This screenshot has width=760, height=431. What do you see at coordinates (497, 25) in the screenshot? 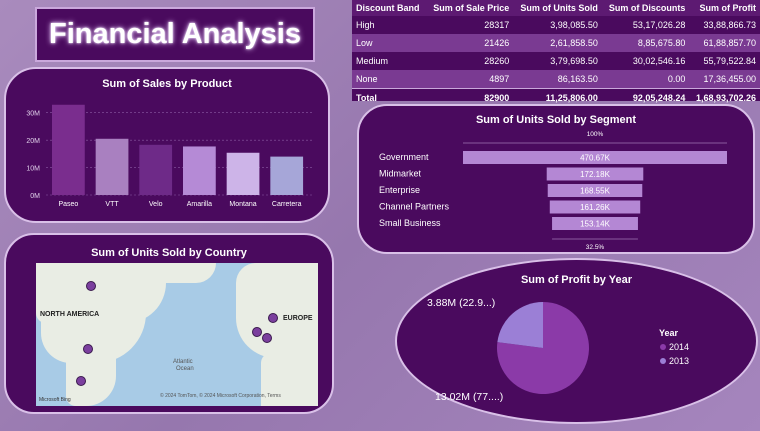
I see `table-cell: 28317` at bounding box center [497, 25].